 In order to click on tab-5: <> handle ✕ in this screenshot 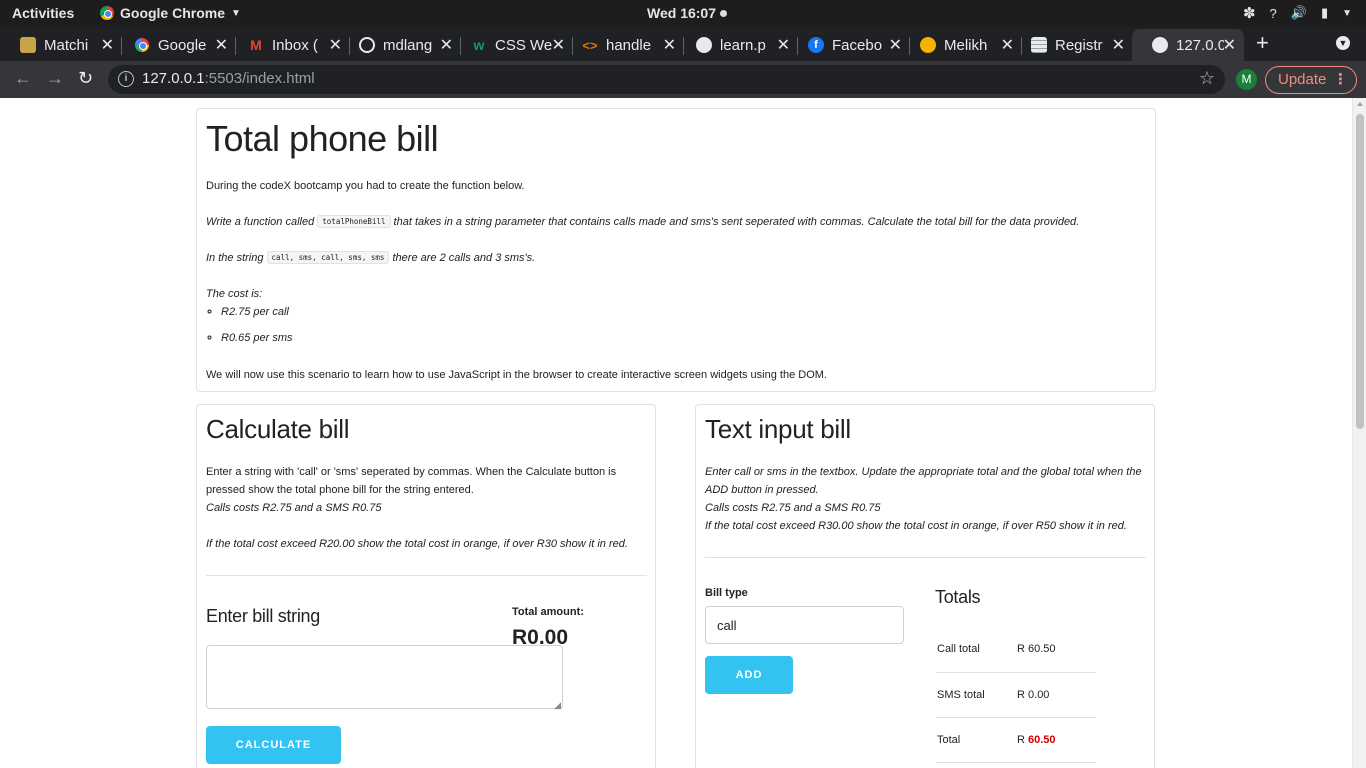, I will do `click(623, 45)`.